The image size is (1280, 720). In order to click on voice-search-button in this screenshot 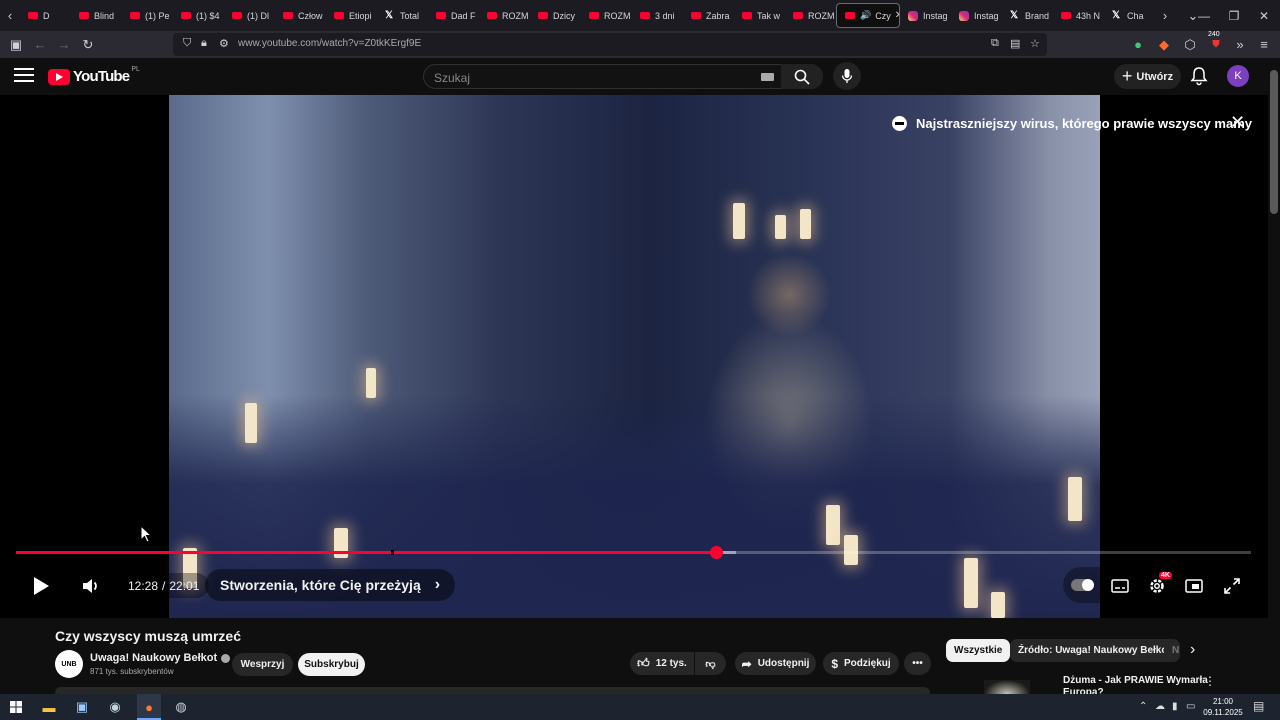, I will do `click(847, 76)`.